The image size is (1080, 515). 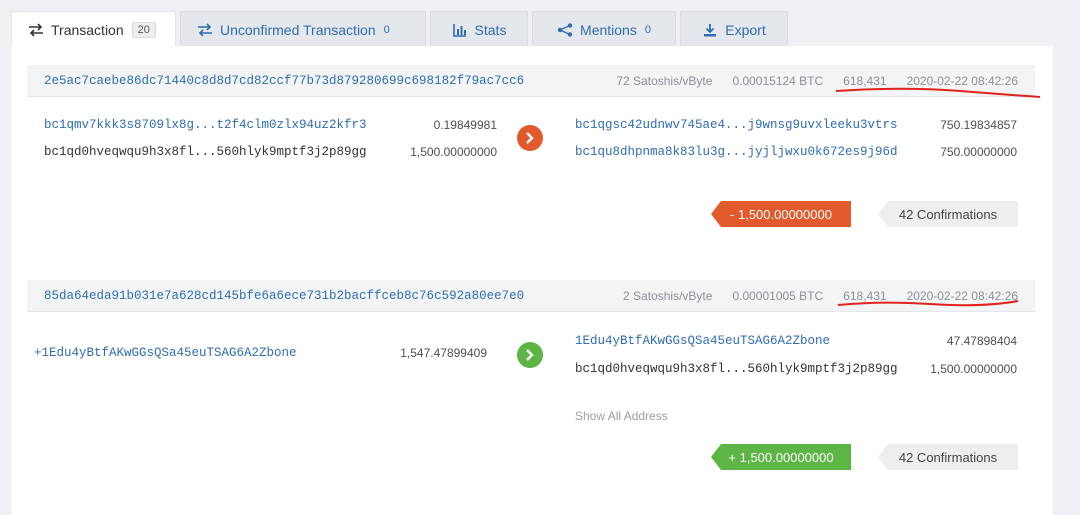 I want to click on tab-mentions-label: Mentions, so click(x=608, y=29).